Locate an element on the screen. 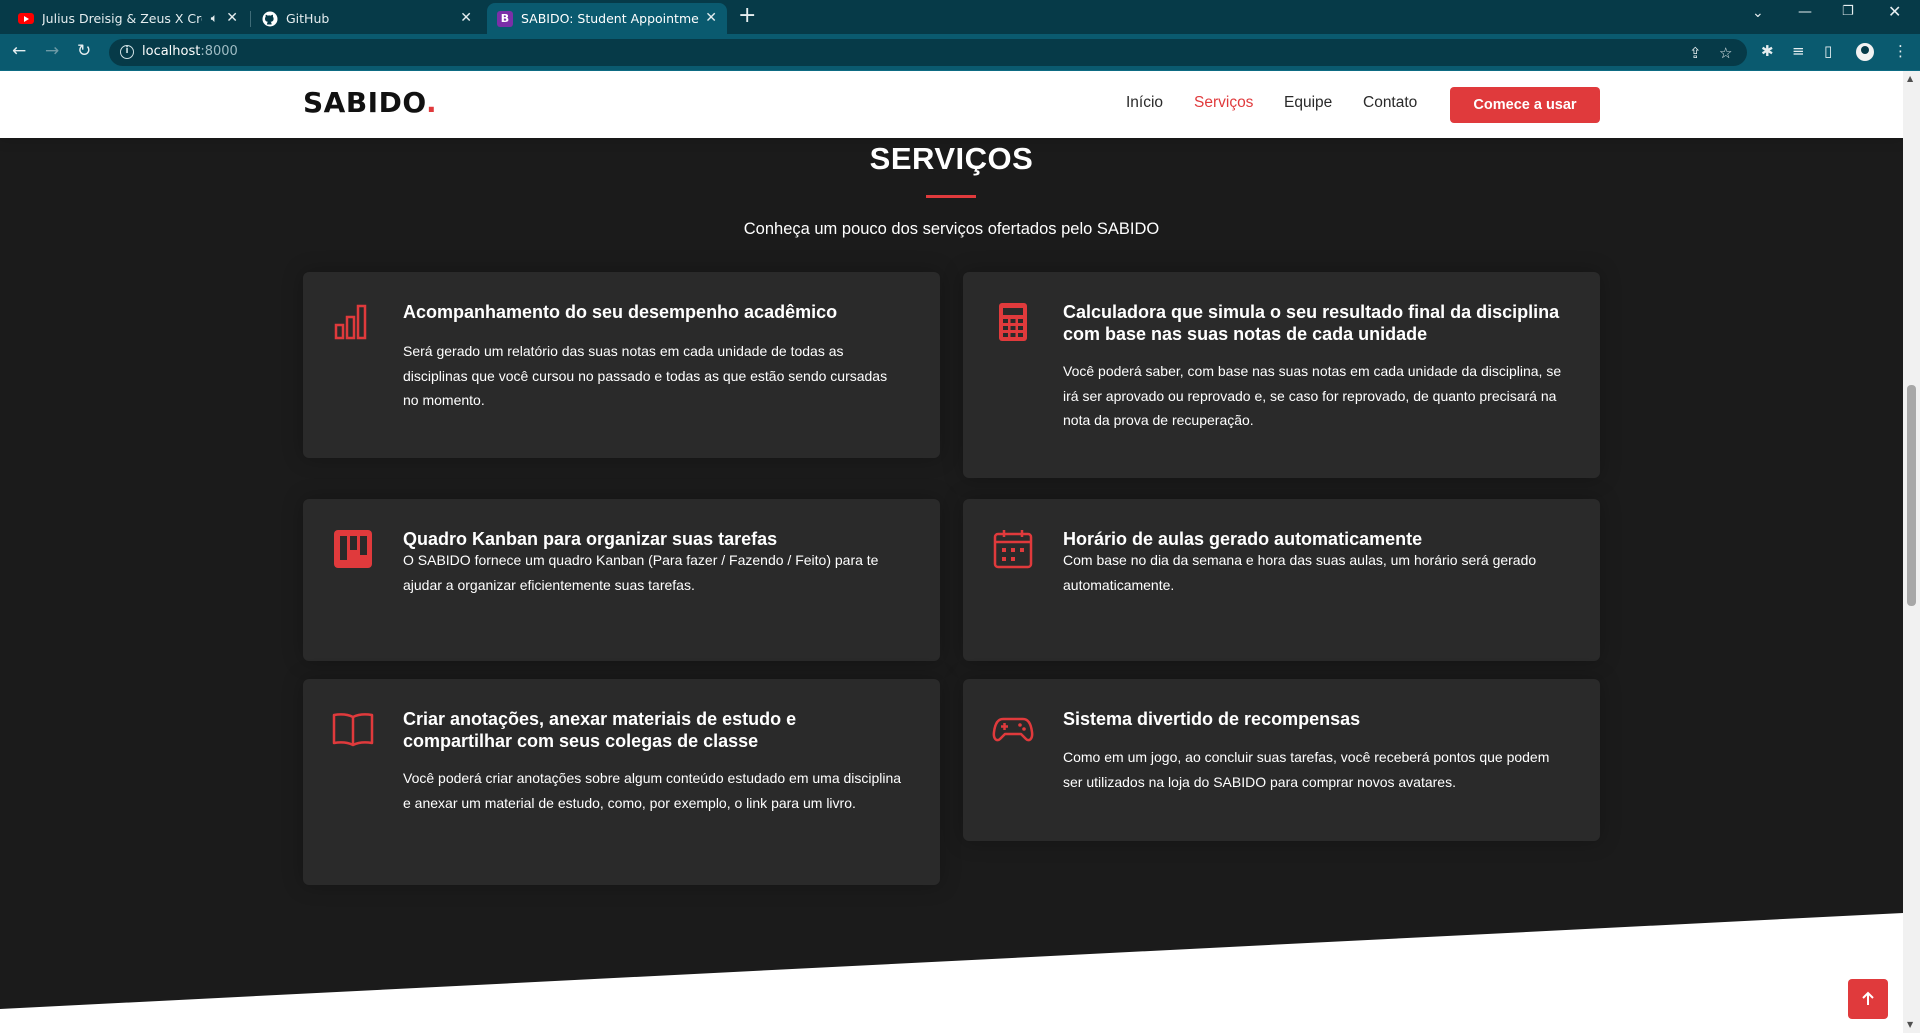 Image resolution: width=1920 pixels, height=1033 pixels. browser-tab-sabido: B SABIDO: Student Appointment B ✕ is located at coordinates (607, 18).